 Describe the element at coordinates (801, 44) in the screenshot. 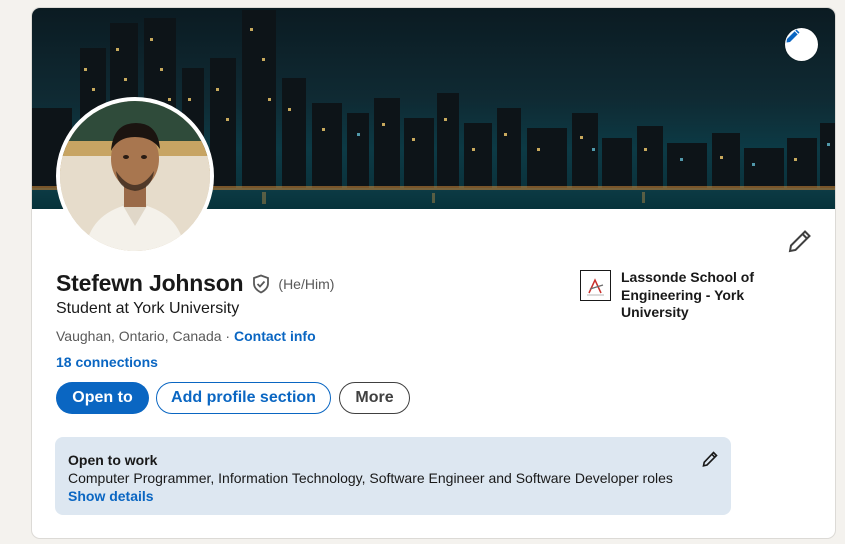

I see `edit-cover-button` at that location.